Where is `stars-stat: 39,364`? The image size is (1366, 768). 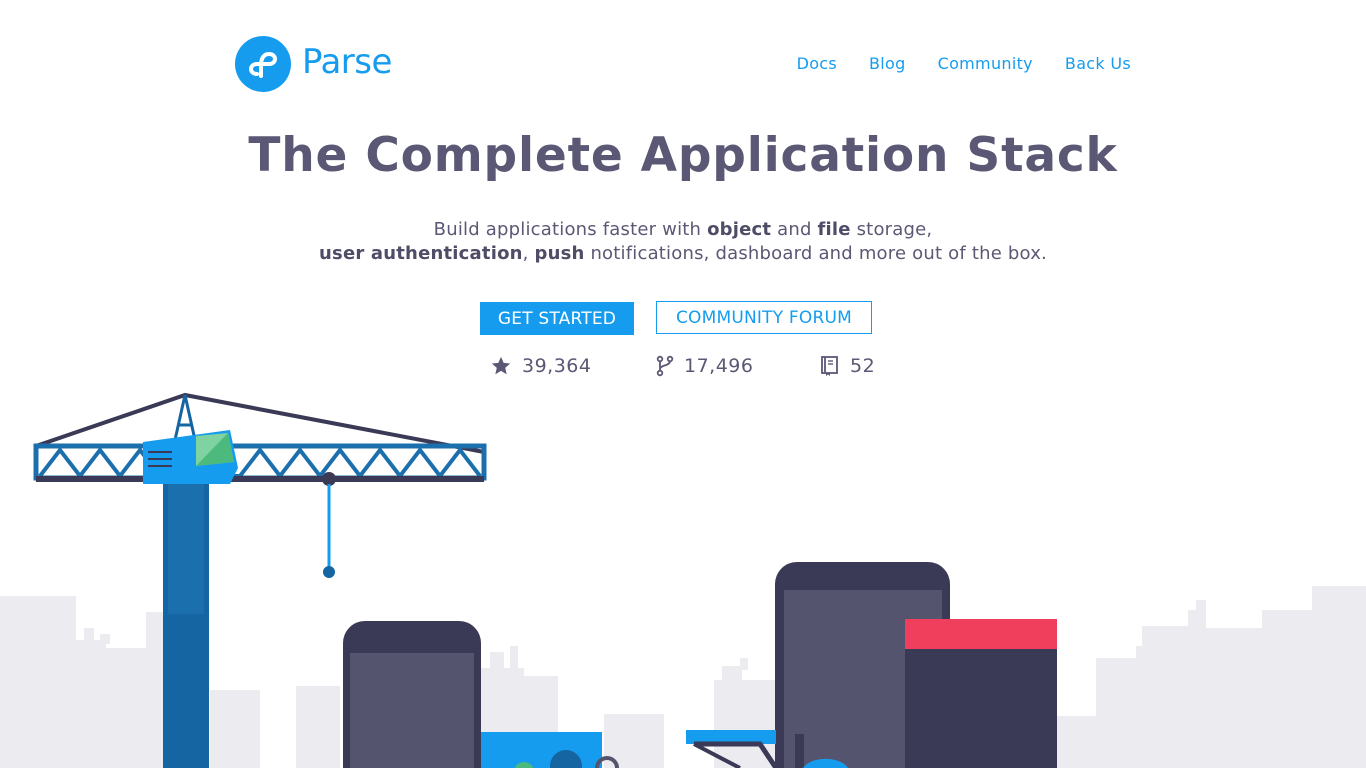 stars-stat: 39,364 is located at coordinates (573, 366).